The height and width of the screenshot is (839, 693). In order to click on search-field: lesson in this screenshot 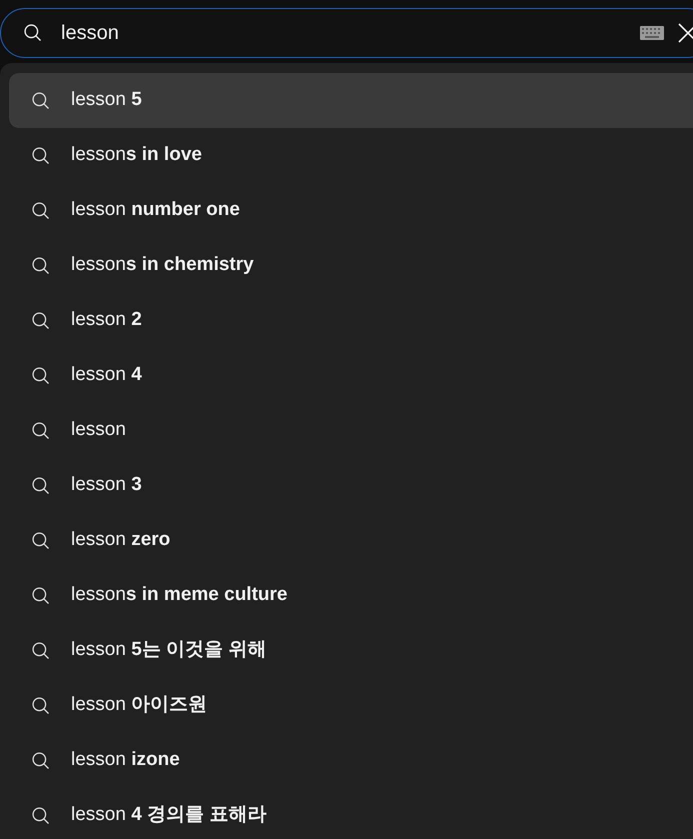, I will do `click(346, 33)`.